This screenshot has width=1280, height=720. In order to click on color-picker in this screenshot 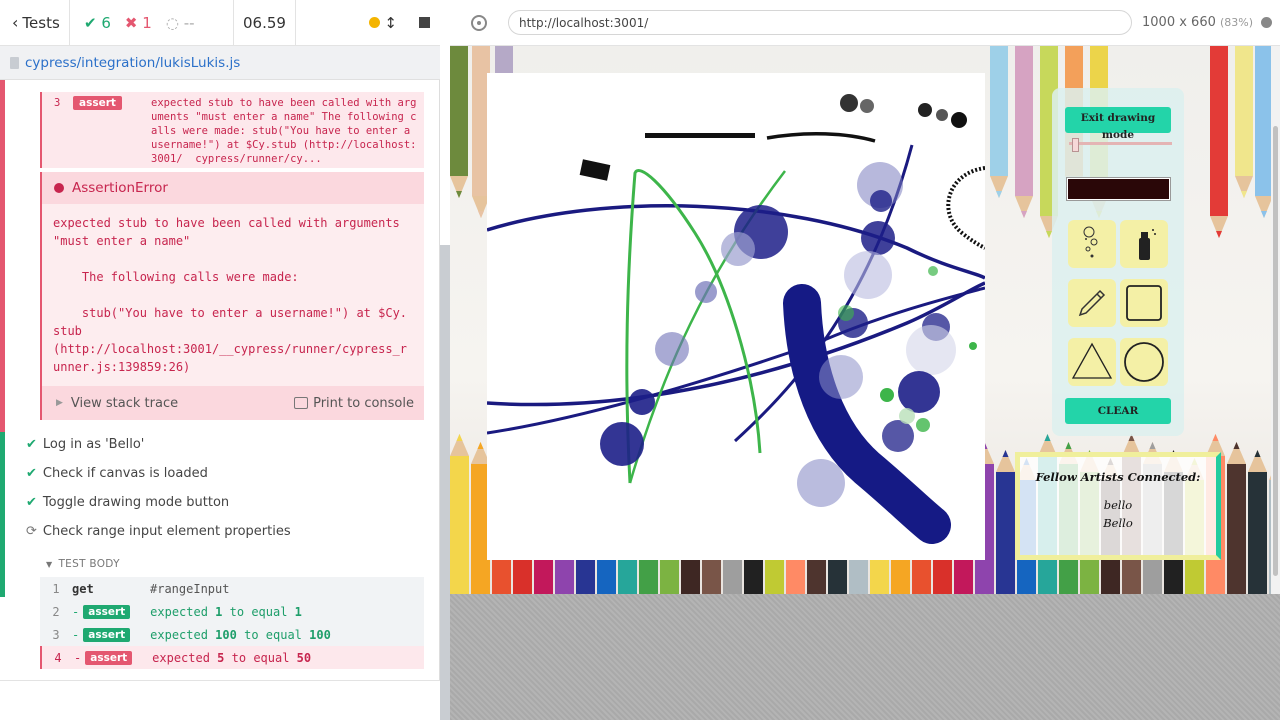, I will do `click(1118, 189)`.